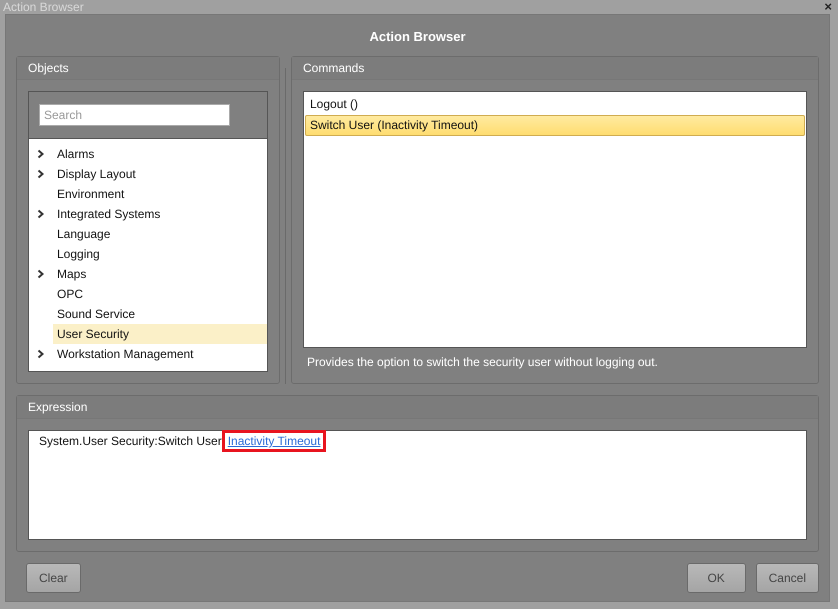 The height and width of the screenshot is (609, 838). What do you see at coordinates (160, 334) in the screenshot?
I see `tree-item: User Security` at bounding box center [160, 334].